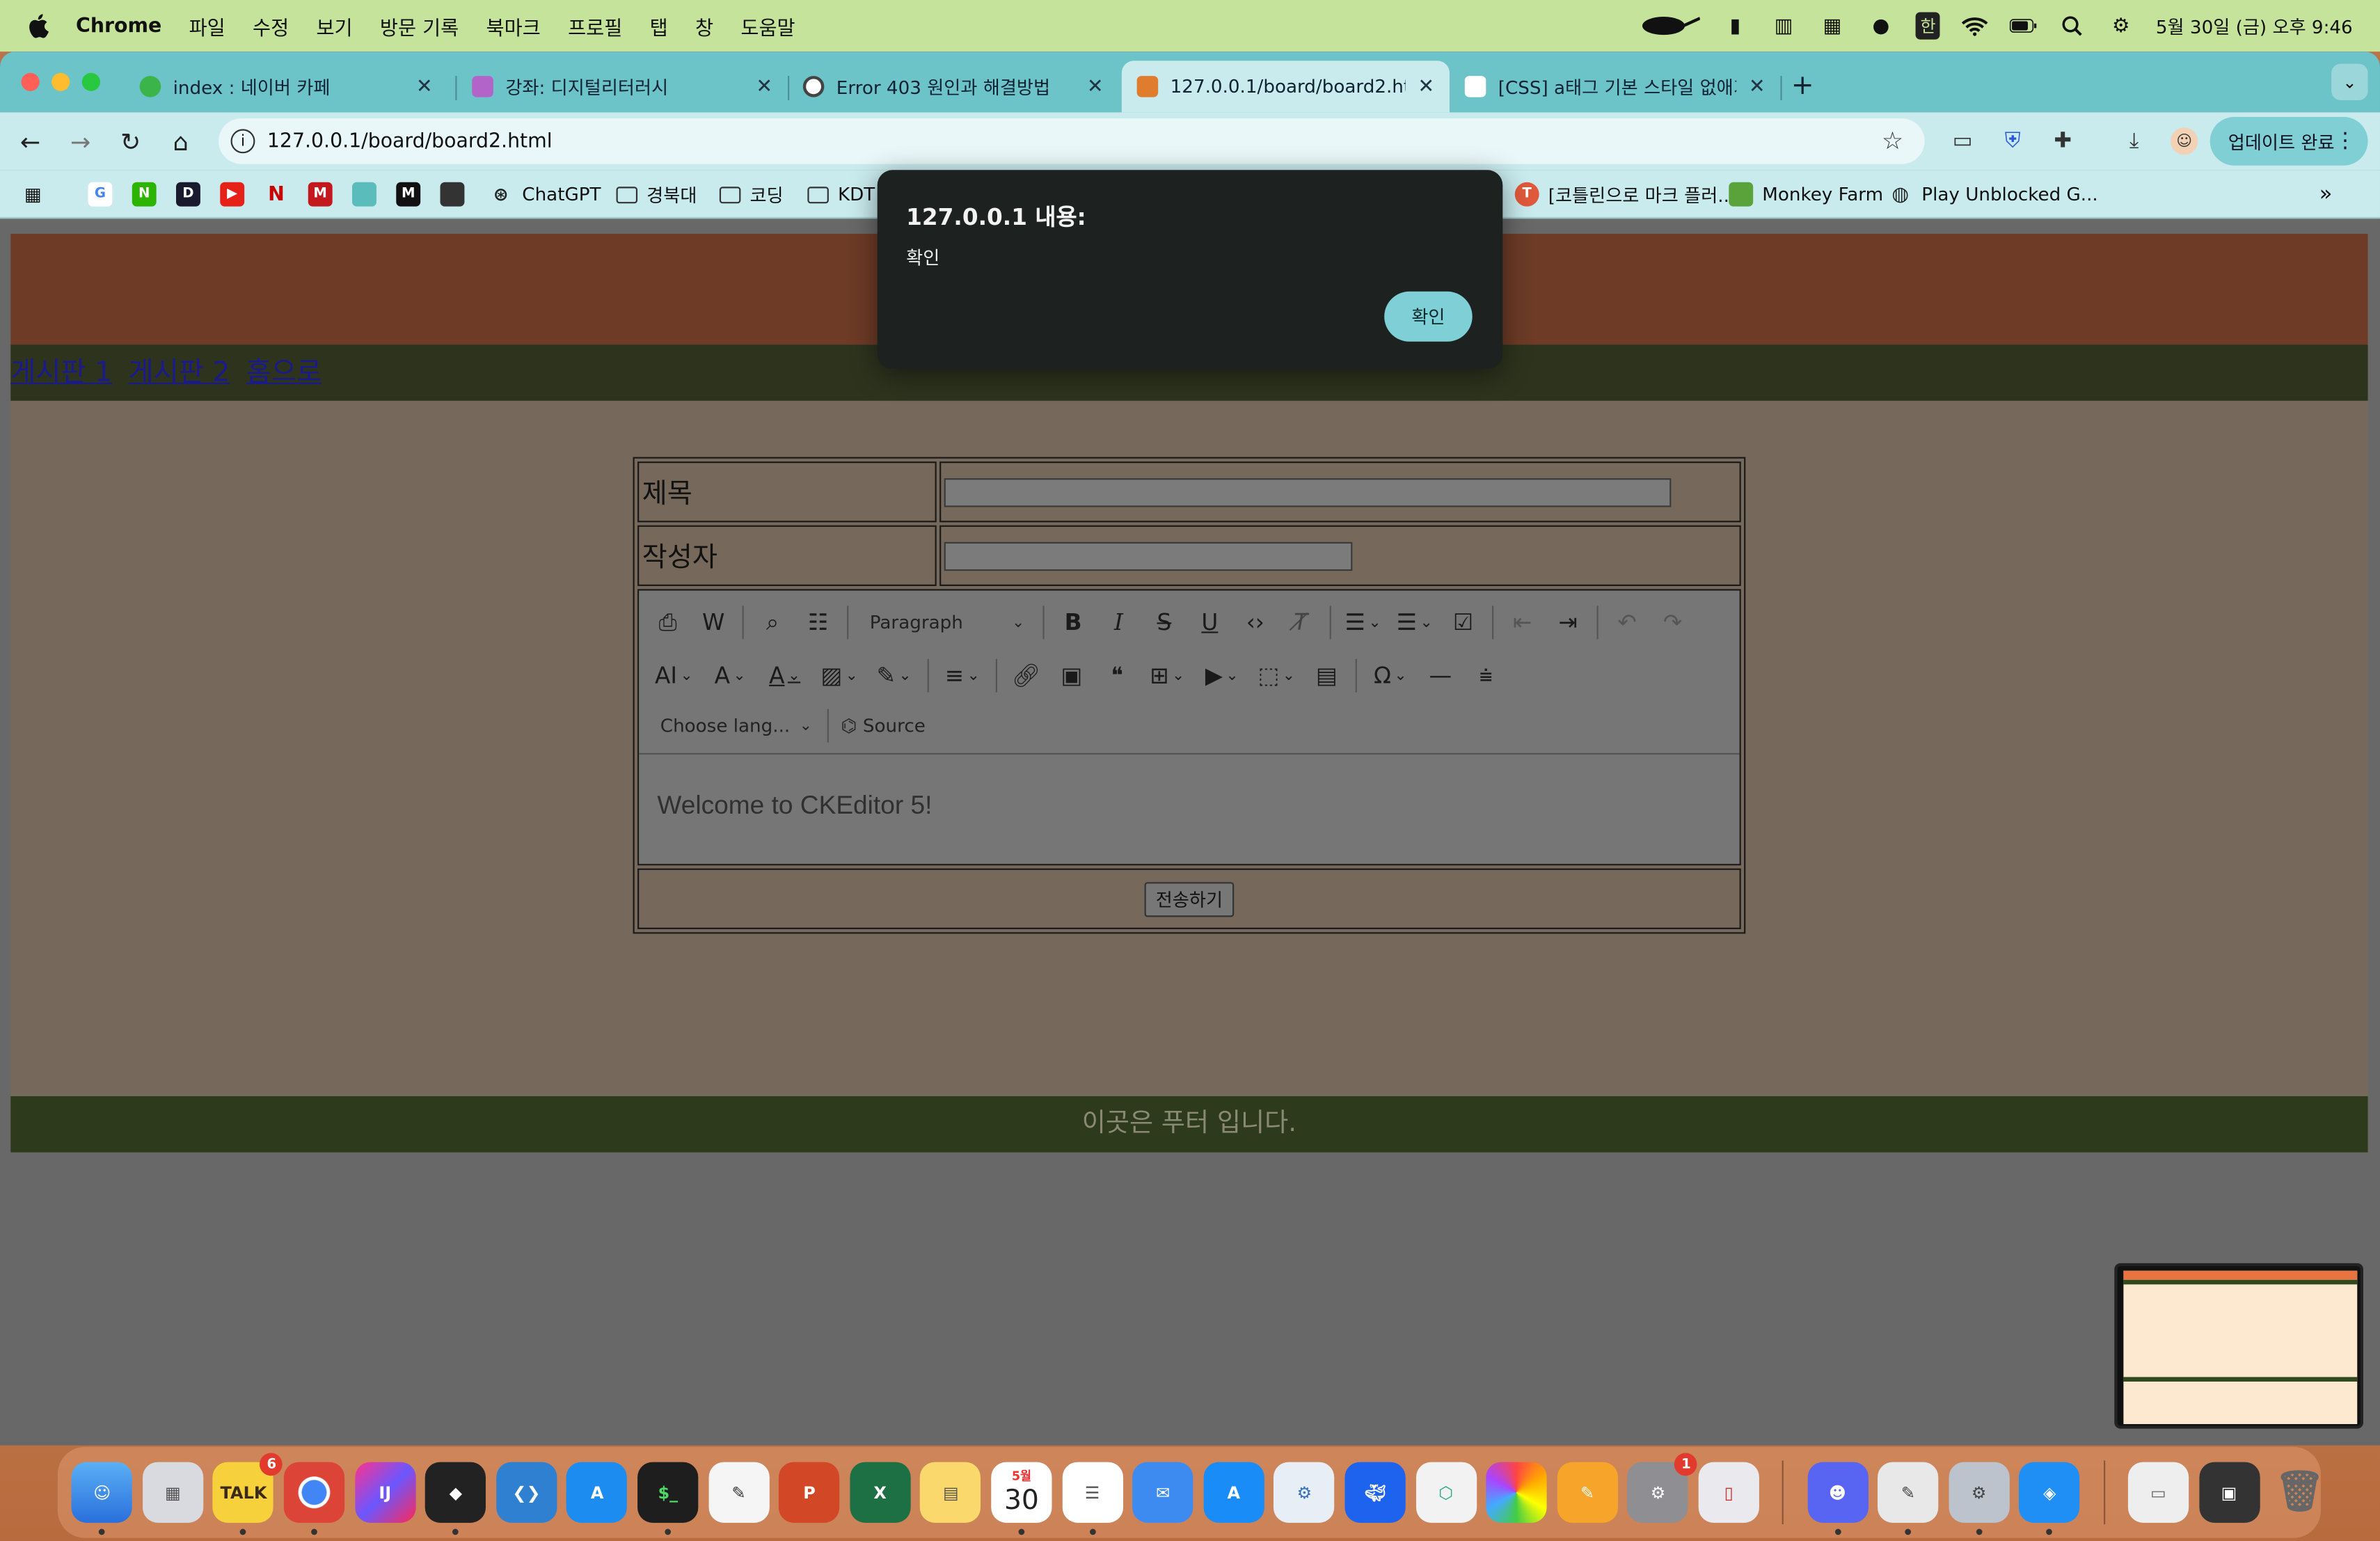 This screenshot has width=2380, height=1541. I want to click on screenshot-thumbnail-preview, so click(2239, 1346).